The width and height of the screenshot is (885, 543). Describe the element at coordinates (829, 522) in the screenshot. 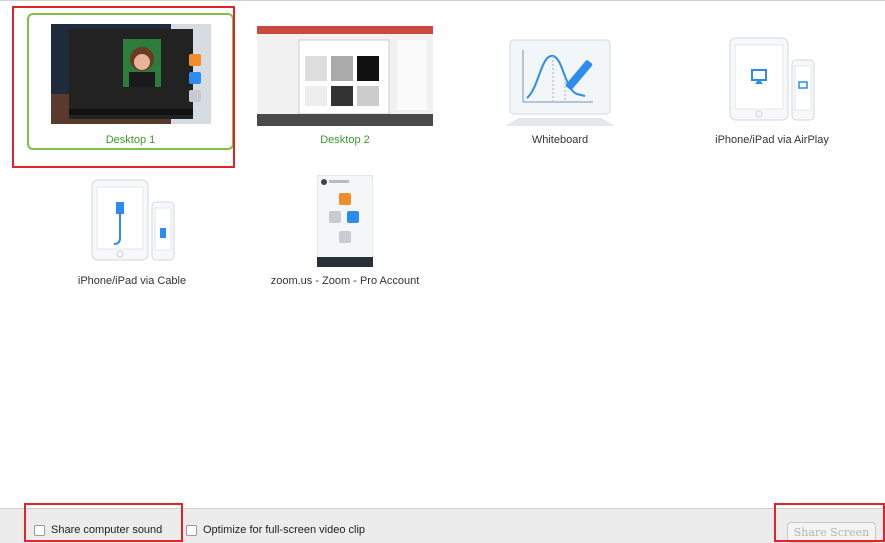

I see `highlight-box-share-button` at that location.